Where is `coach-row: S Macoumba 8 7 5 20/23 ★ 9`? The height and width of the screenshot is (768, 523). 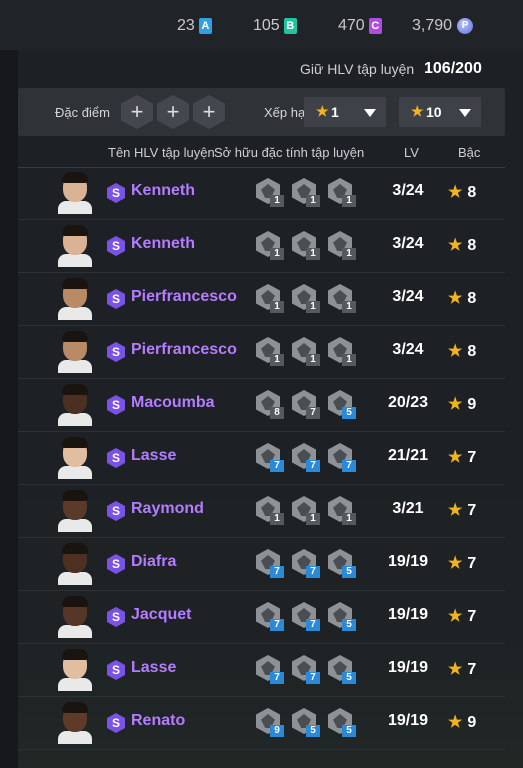
coach-row: S Macoumba 8 7 5 20/23 ★ 9 is located at coordinates (261, 405).